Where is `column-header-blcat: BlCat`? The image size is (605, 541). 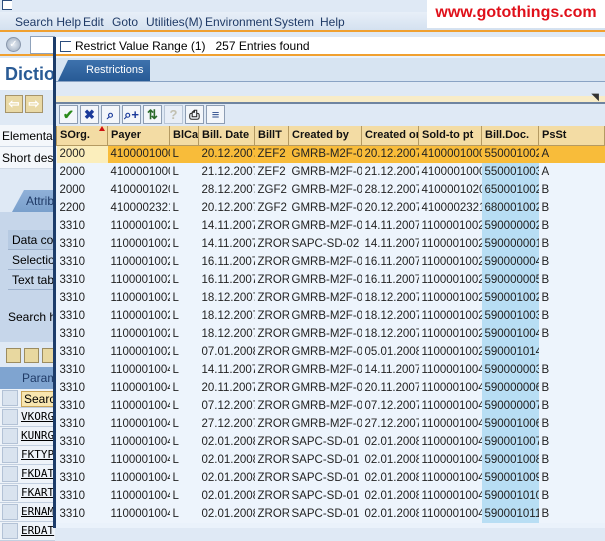 column-header-blcat: BlCat is located at coordinates (184, 136).